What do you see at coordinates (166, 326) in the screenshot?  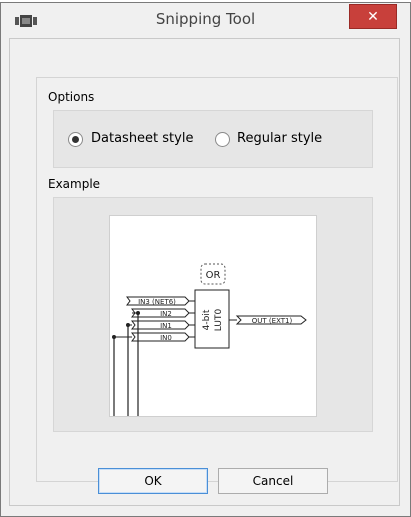 I see `input-in1-label: IN1` at bounding box center [166, 326].